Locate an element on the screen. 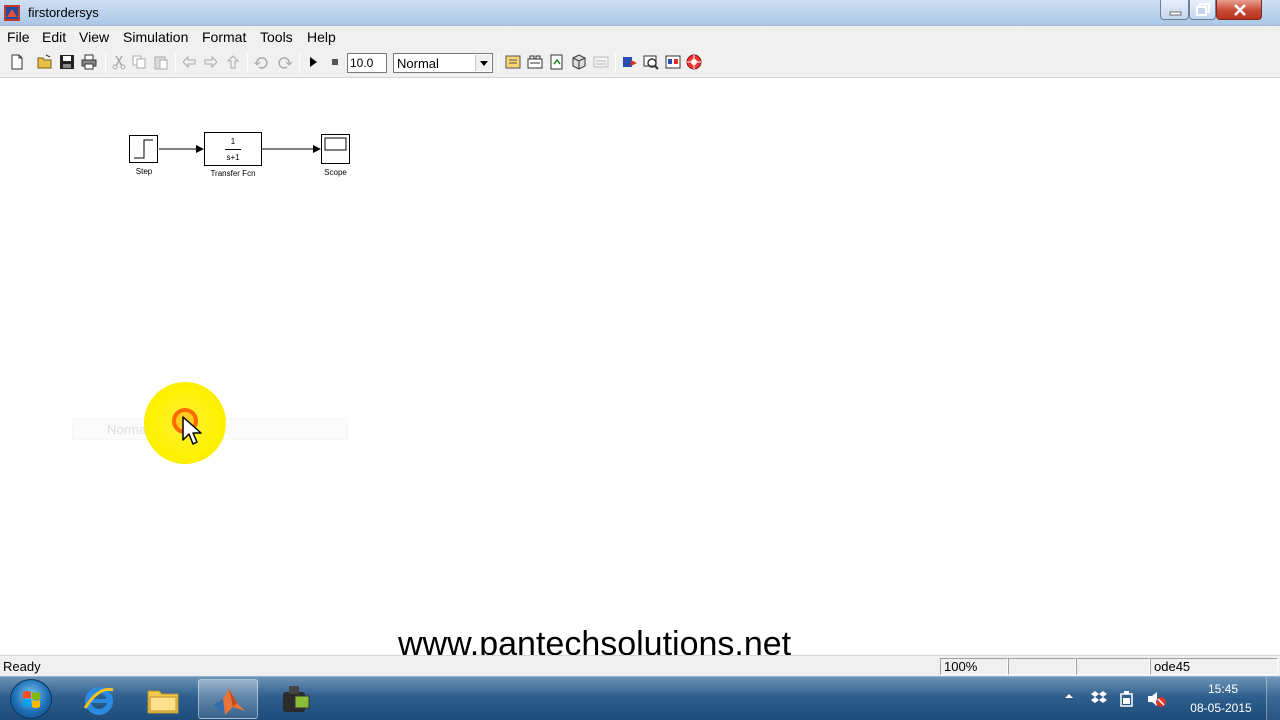 The height and width of the screenshot is (720, 1280). close-button is located at coordinates (1239, 10).